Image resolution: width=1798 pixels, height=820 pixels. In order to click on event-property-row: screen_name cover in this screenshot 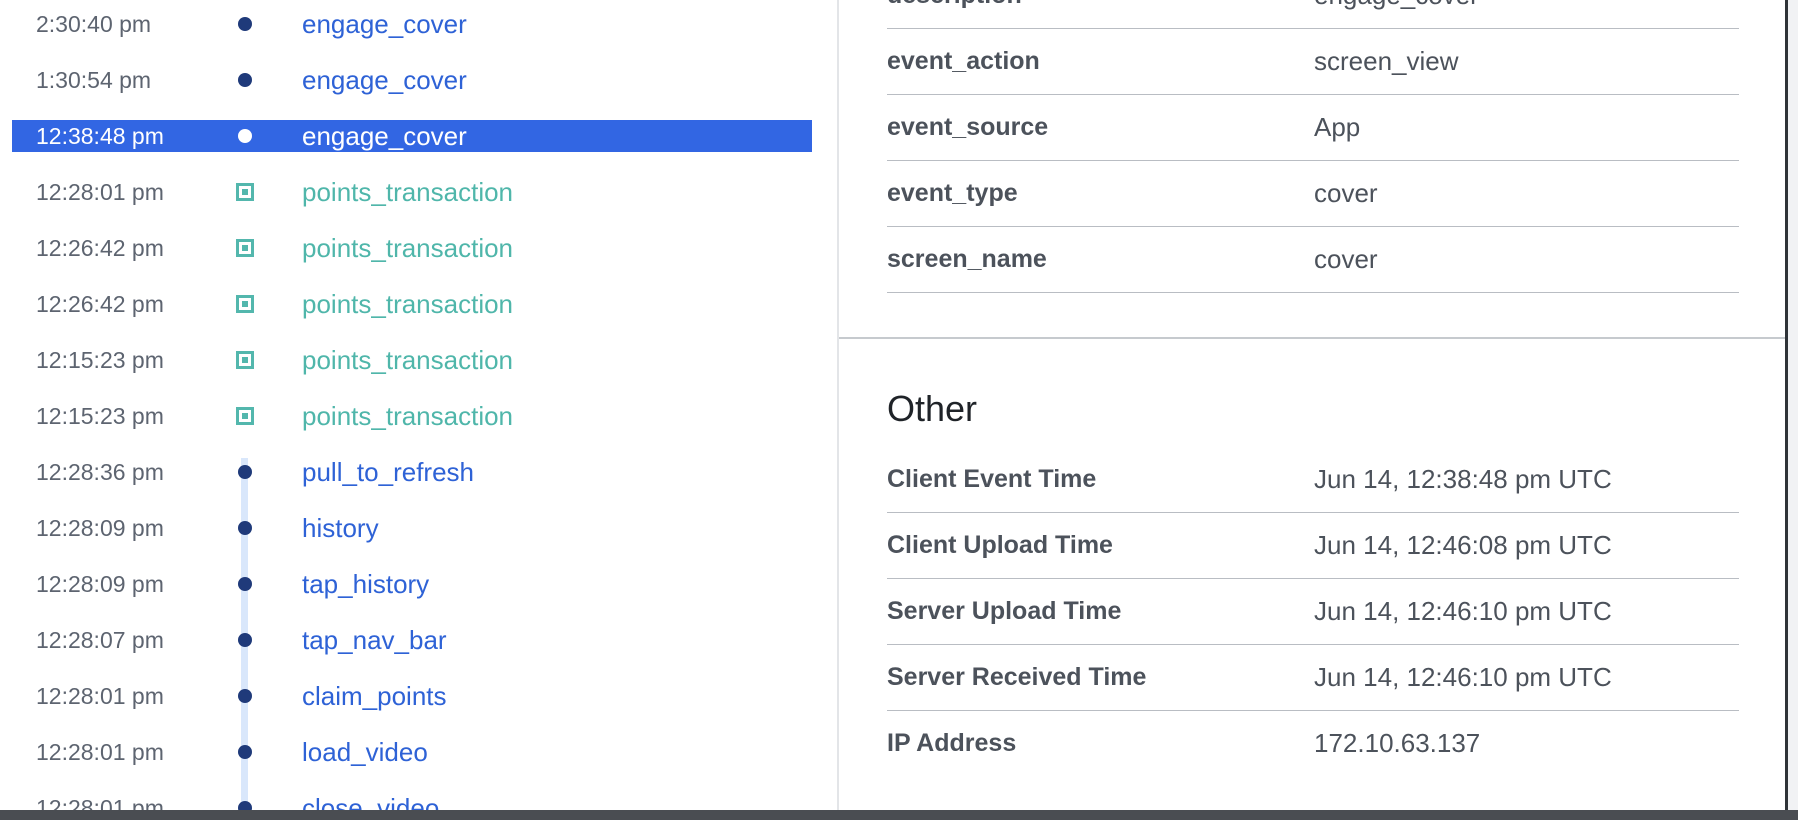, I will do `click(1313, 259)`.